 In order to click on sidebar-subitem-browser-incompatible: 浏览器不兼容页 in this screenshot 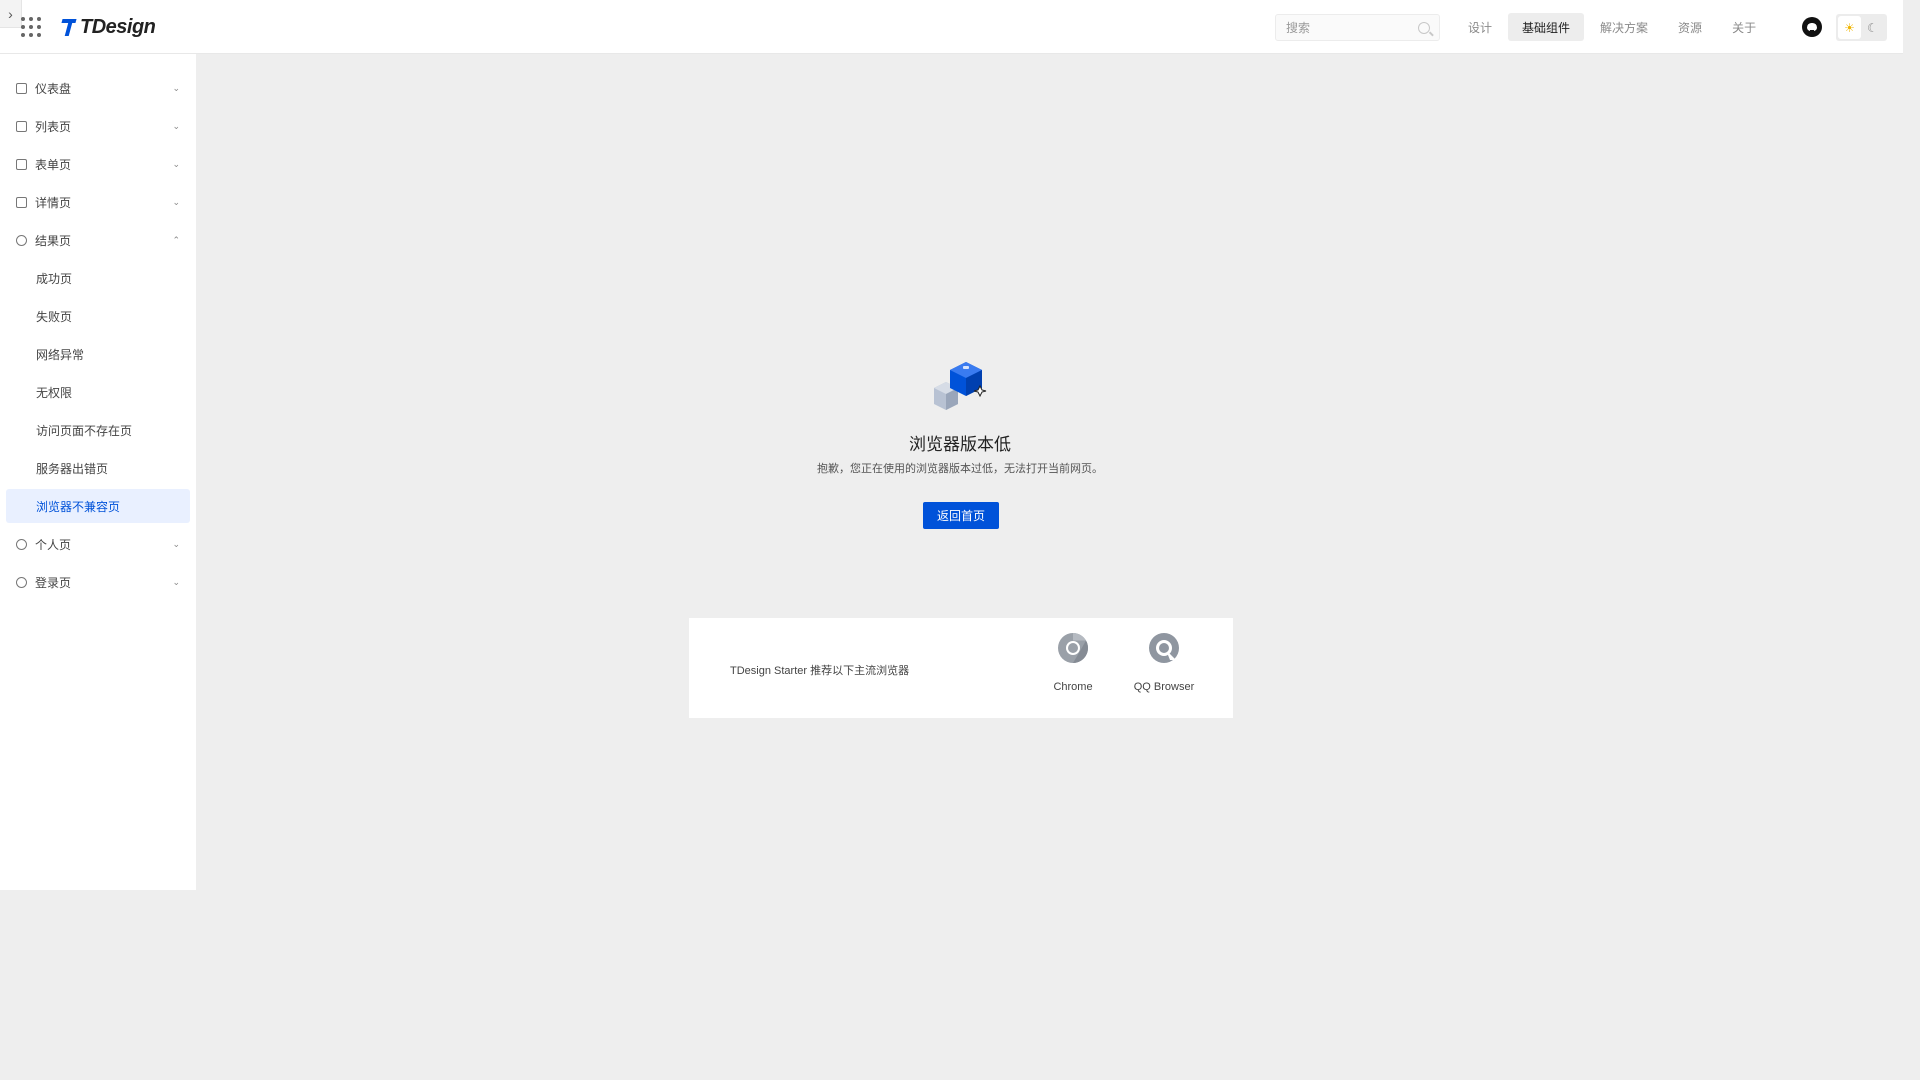, I will do `click(98, 506)`.